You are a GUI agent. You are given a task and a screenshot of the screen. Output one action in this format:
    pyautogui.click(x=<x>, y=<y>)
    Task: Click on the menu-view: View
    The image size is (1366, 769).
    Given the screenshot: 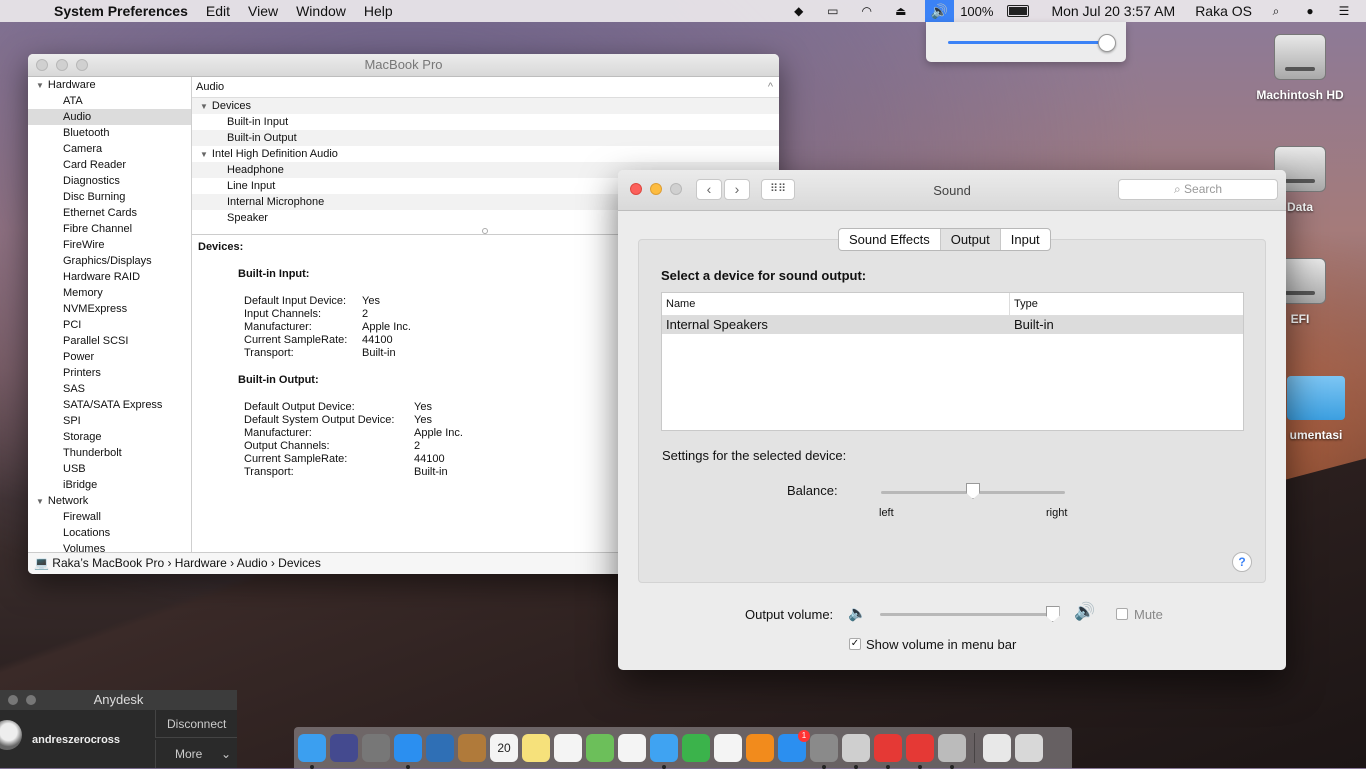 What is the action you would take?
    pyautogui.click(x=263, y=11)
    